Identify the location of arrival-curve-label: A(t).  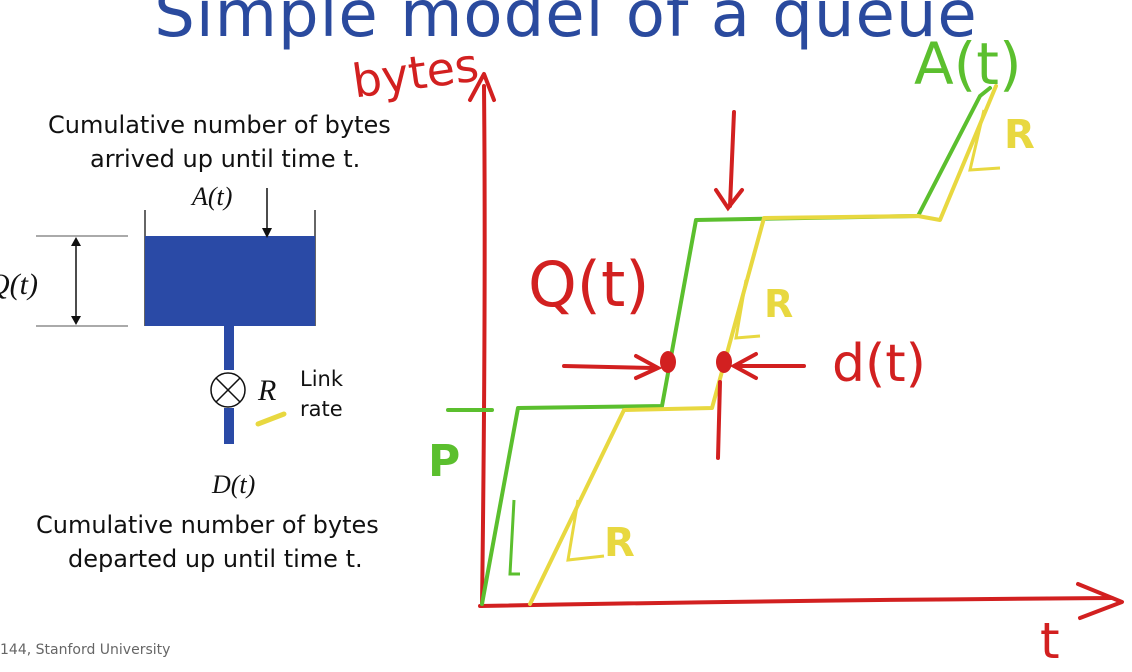
(968, 64).